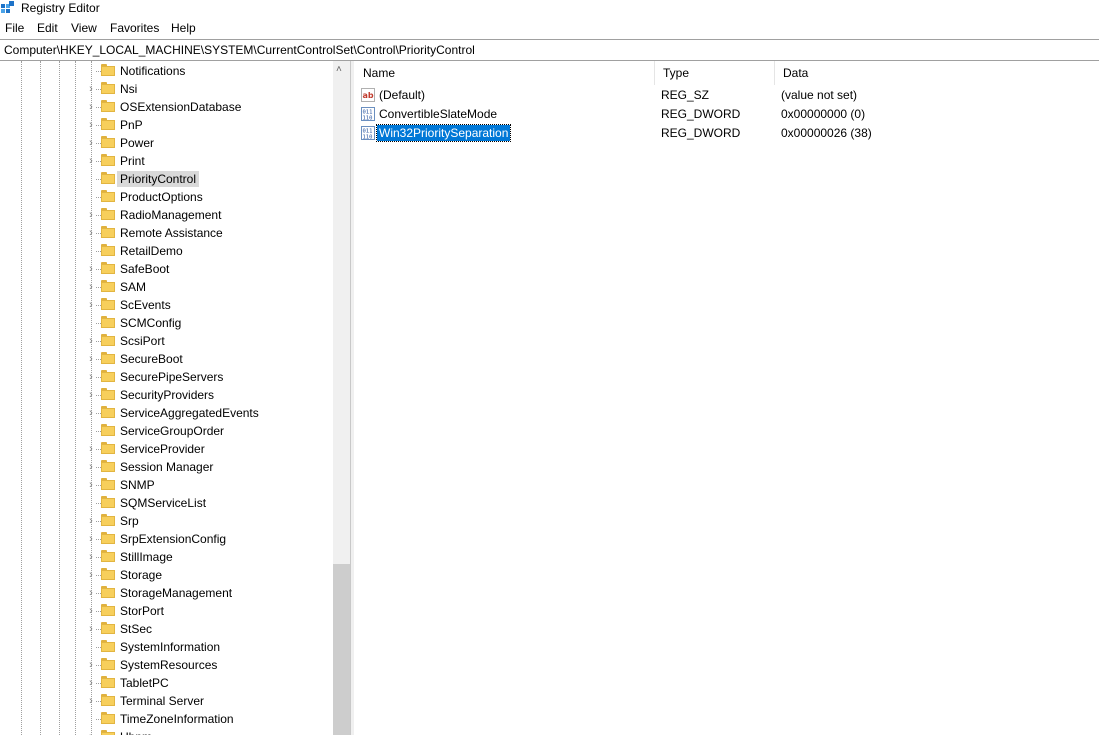 The width and height of the screenshot is (1099, 735). I want to click on tree-item: › StorPort, so click(166, 611).